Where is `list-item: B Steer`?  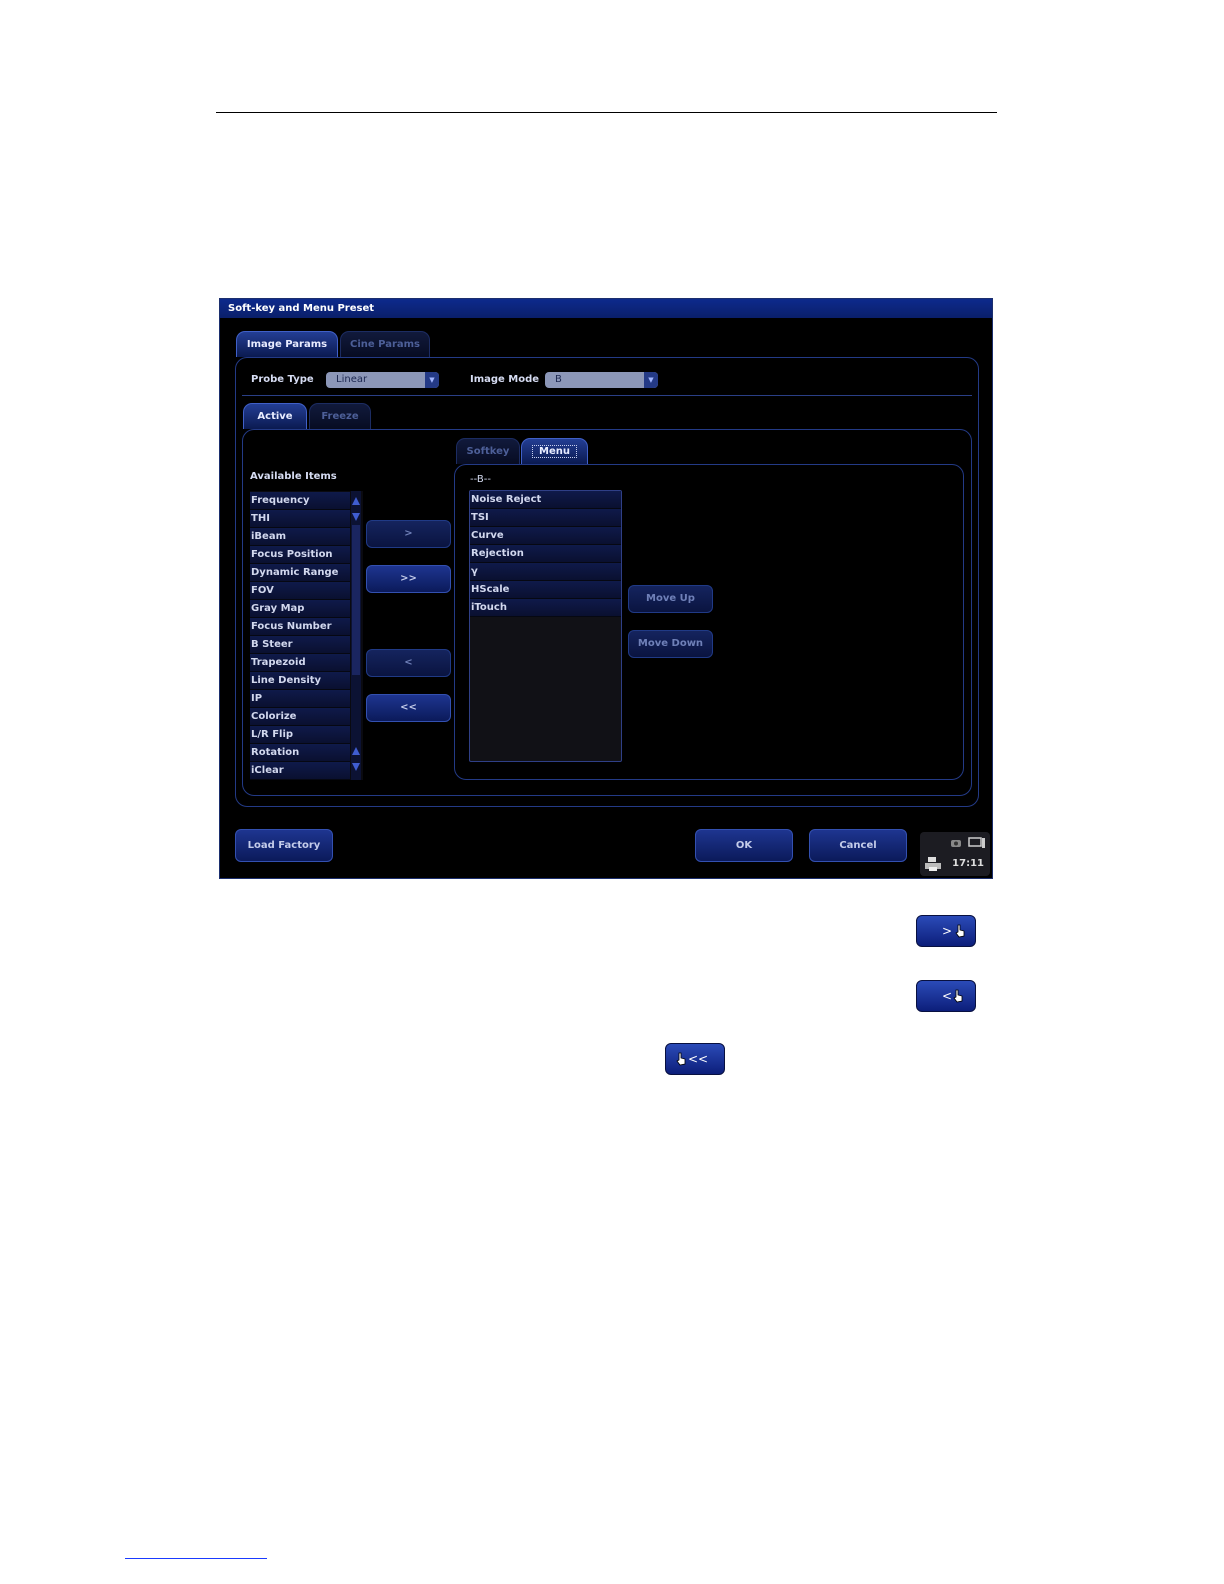
list-item: B Steer is located at coordinates (300, 645).